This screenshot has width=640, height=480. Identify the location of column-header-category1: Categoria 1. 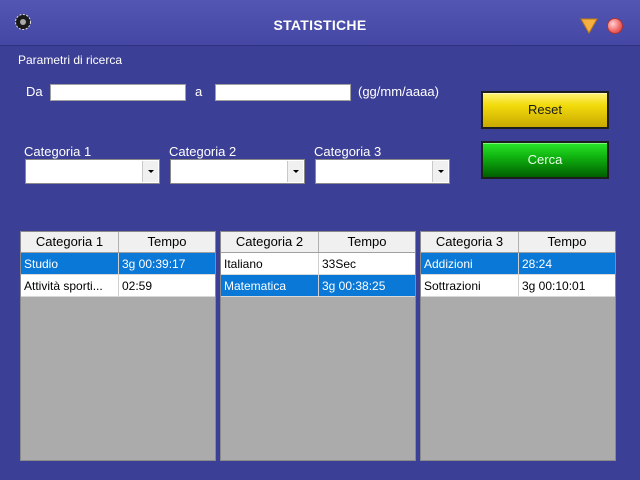
(70, 242).